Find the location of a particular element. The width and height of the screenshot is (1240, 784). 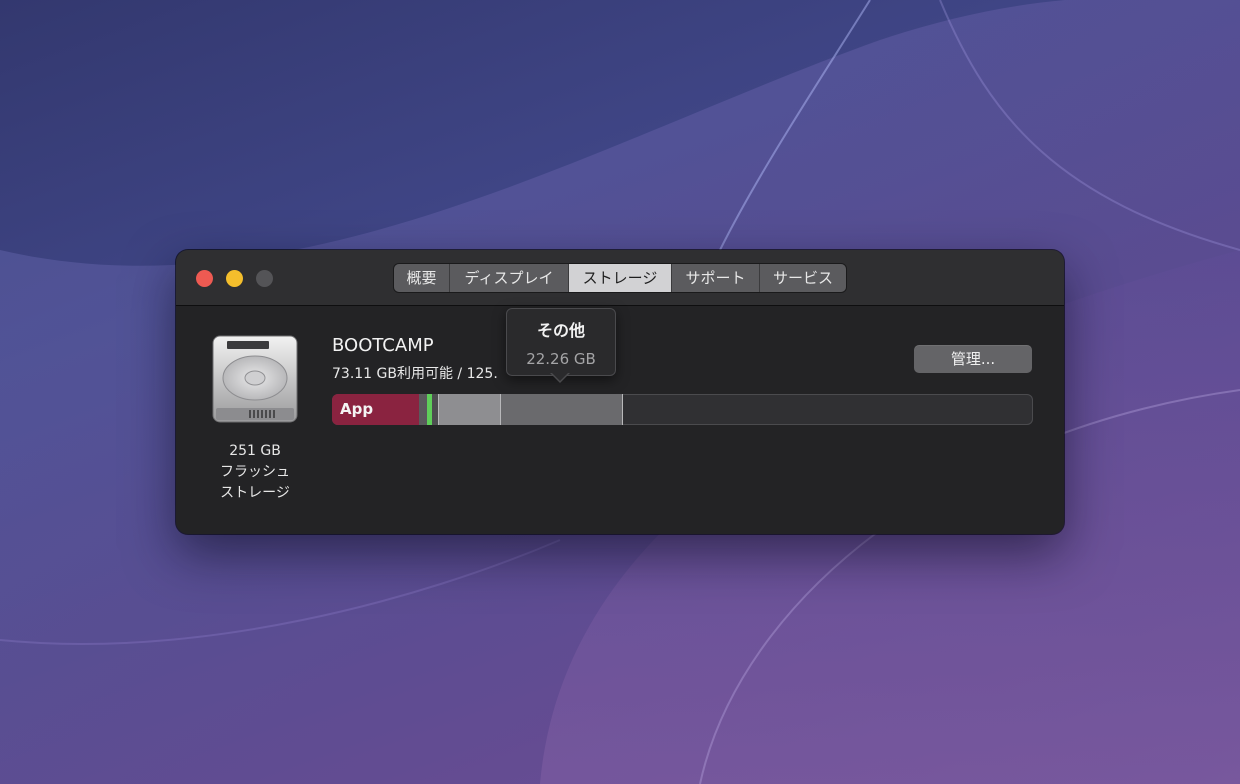

storage-segment-app-label: App is located at coordinates (357, 409).